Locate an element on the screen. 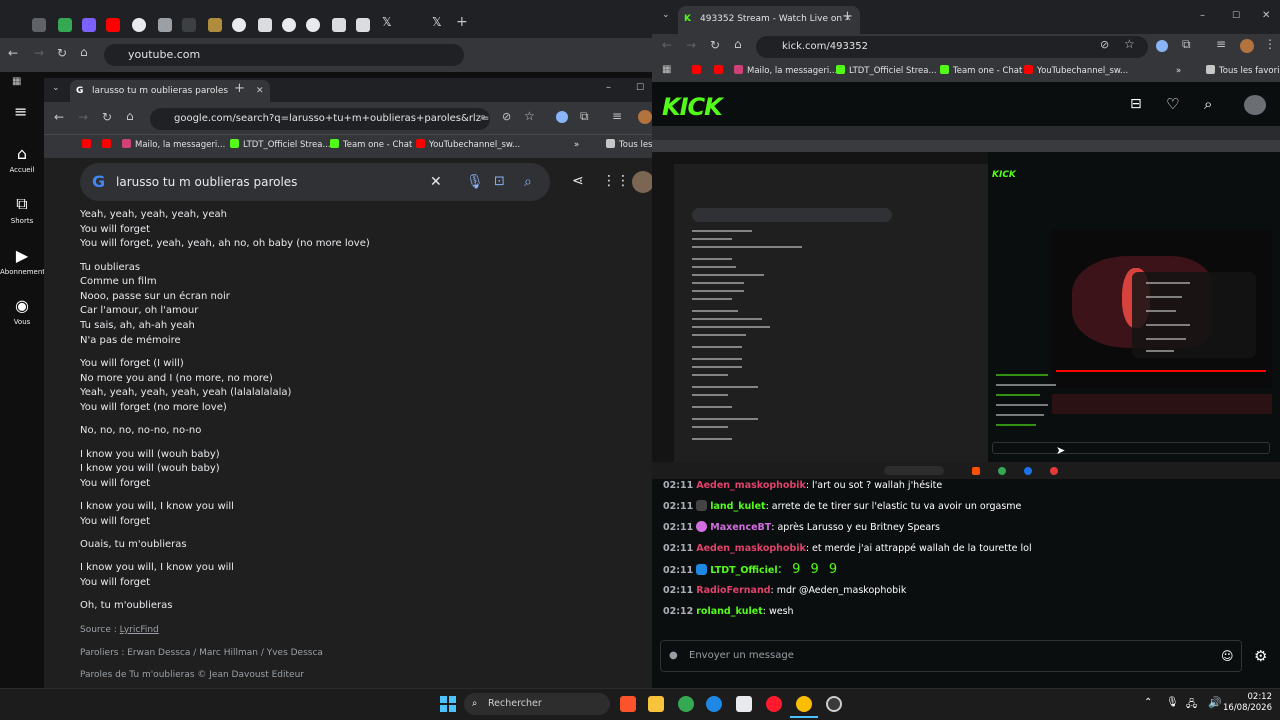 Image resolution: width=1280 pixels, height=720 pixels. kick-active-tab: K 493352 Stream - Watch Live on ✕ is located at coordinates (769, 20).